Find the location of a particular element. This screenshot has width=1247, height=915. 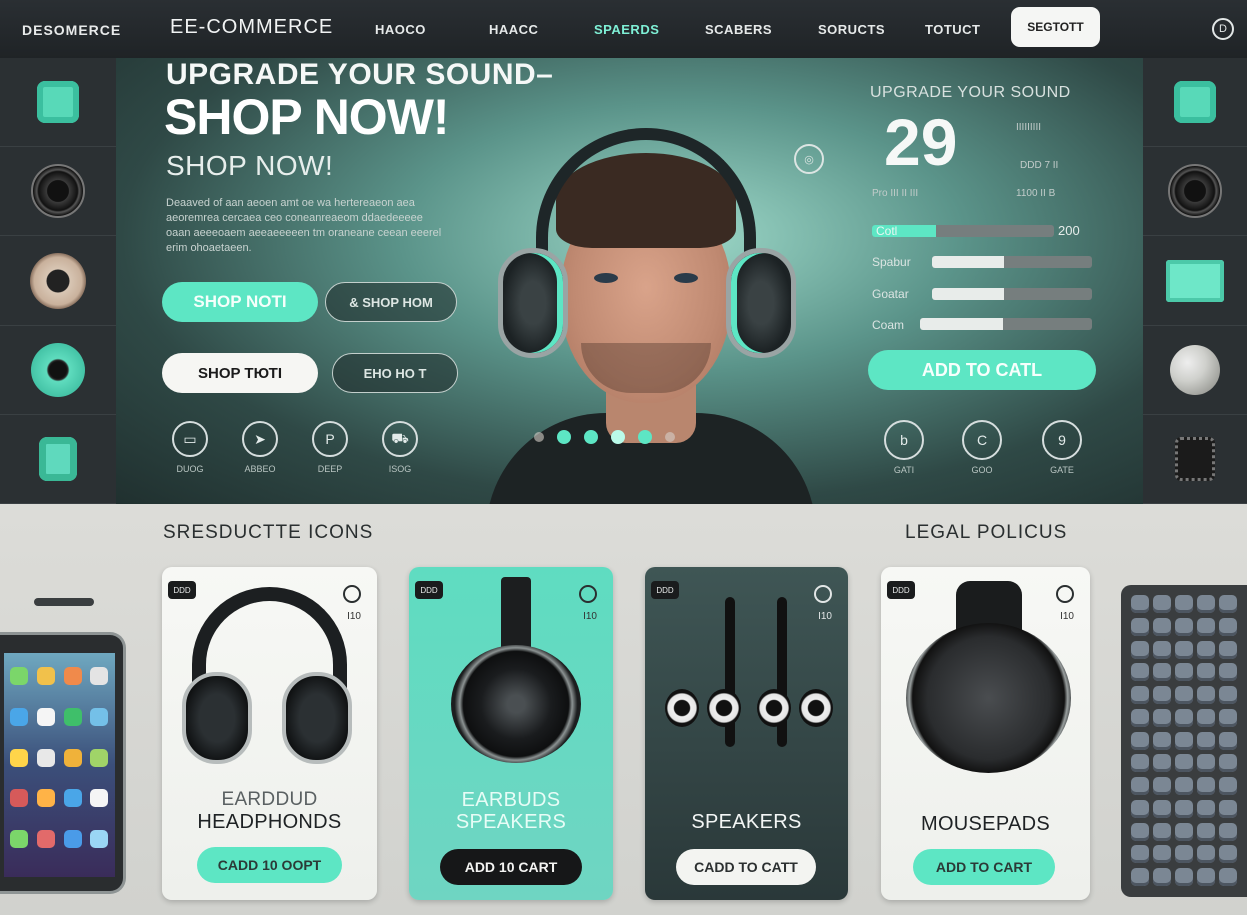

nav-link-3: SPAERDS is located at coordinates (626, 29).